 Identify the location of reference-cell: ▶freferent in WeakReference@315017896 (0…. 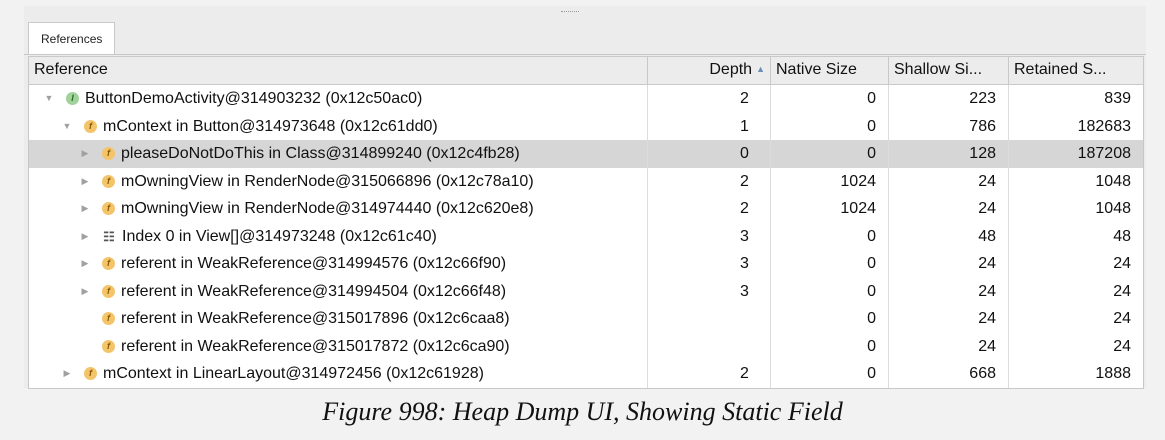
(338, 319).